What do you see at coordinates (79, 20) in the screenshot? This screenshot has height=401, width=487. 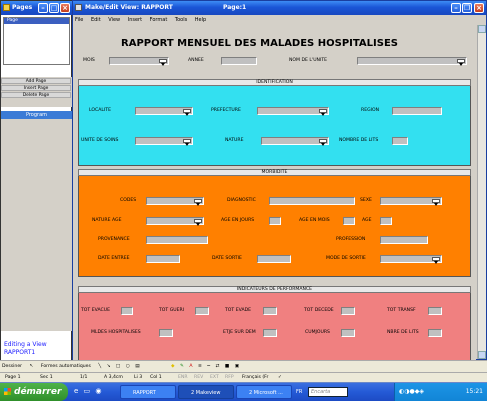 I see `menu-file: File` at bounding box center [79, 20].